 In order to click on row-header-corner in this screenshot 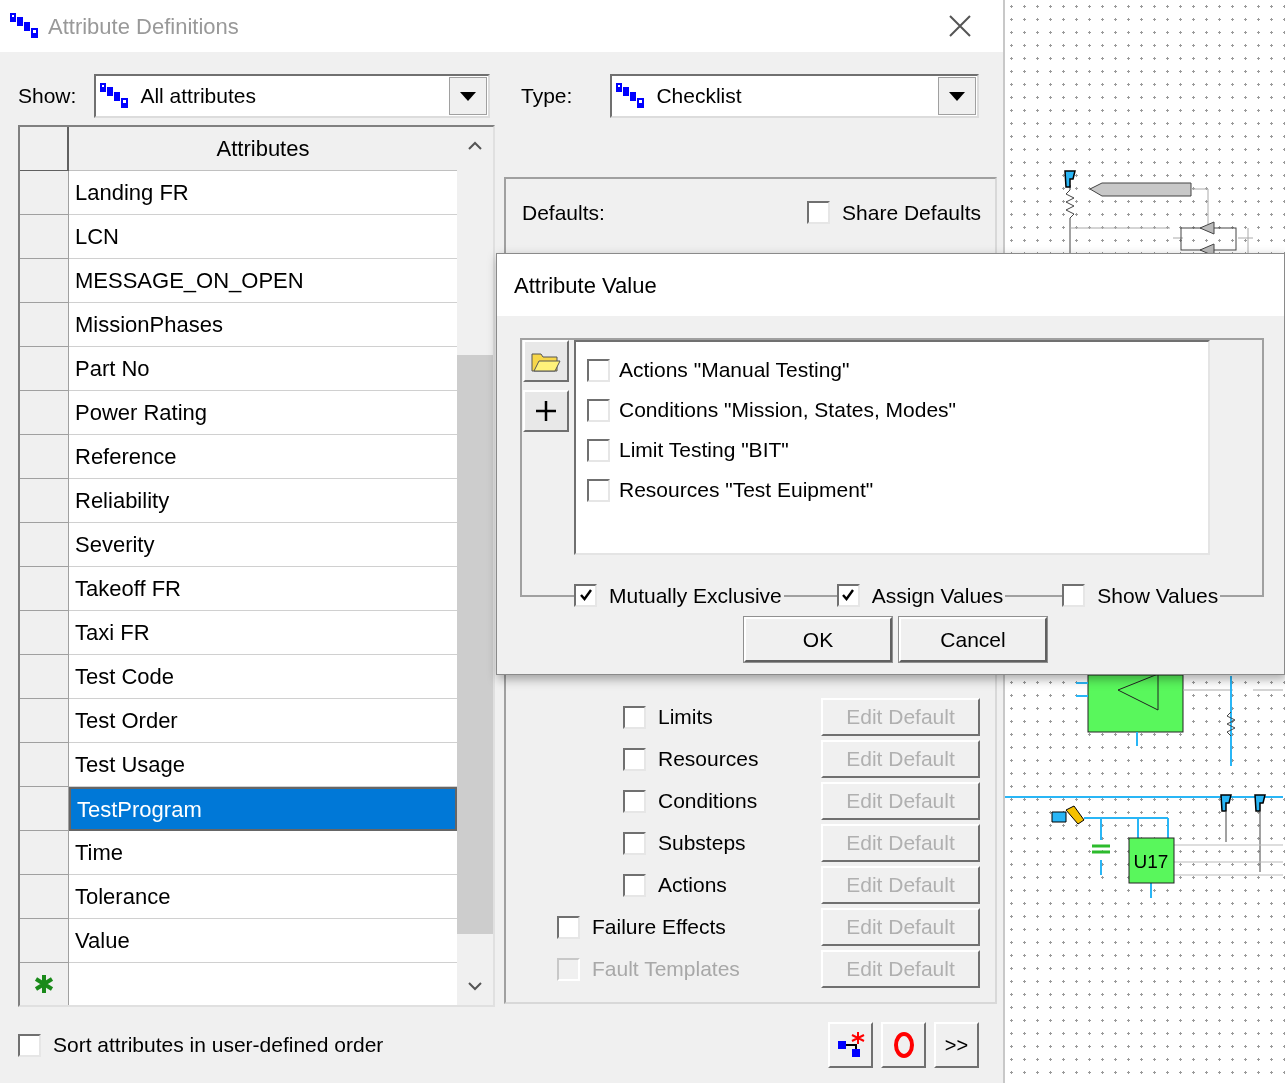, I will do `click(44, 149)`.